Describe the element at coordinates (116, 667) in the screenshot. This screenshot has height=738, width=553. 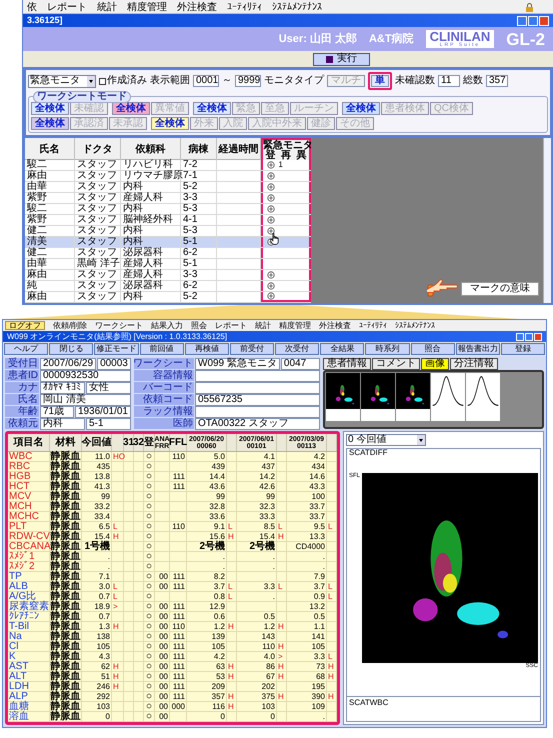
I see `flag-text: H` at that location.